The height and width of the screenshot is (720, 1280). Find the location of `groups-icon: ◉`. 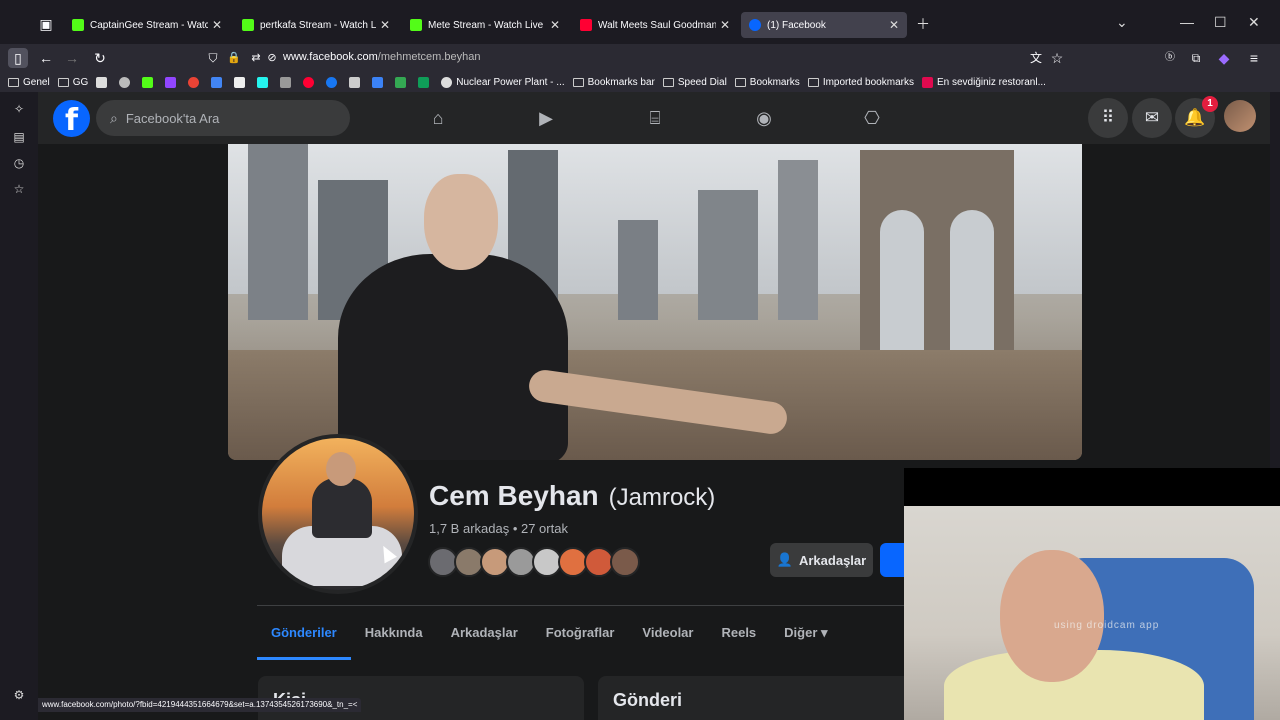

groups-icon: ◉ is located at coordinates (764, 118).